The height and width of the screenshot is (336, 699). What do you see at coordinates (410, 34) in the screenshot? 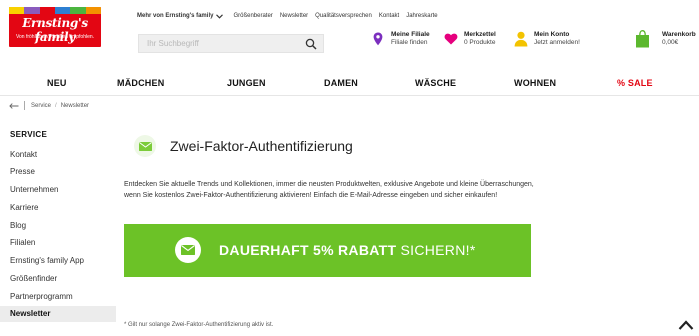
I see `store-finder-title: Meine Filiale` at bounding box center [410, 34].